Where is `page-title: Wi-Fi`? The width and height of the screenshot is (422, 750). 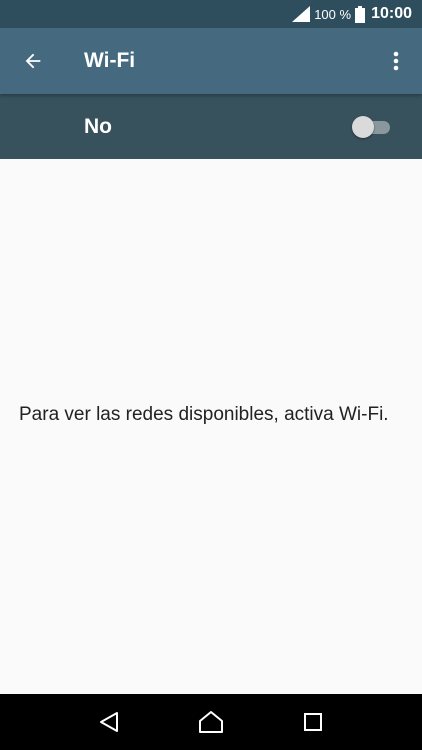 page-title: Wi-Fi is located at coordinates (110, 60).